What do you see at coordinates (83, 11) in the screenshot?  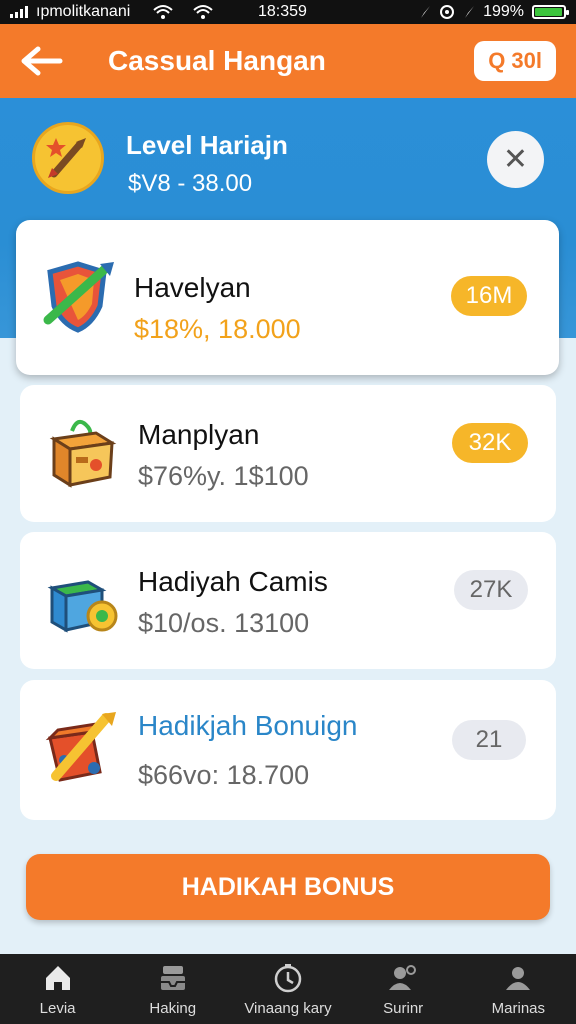 I see `carrier-label: ıpmolitkanani` at bounding box center [83, 11].